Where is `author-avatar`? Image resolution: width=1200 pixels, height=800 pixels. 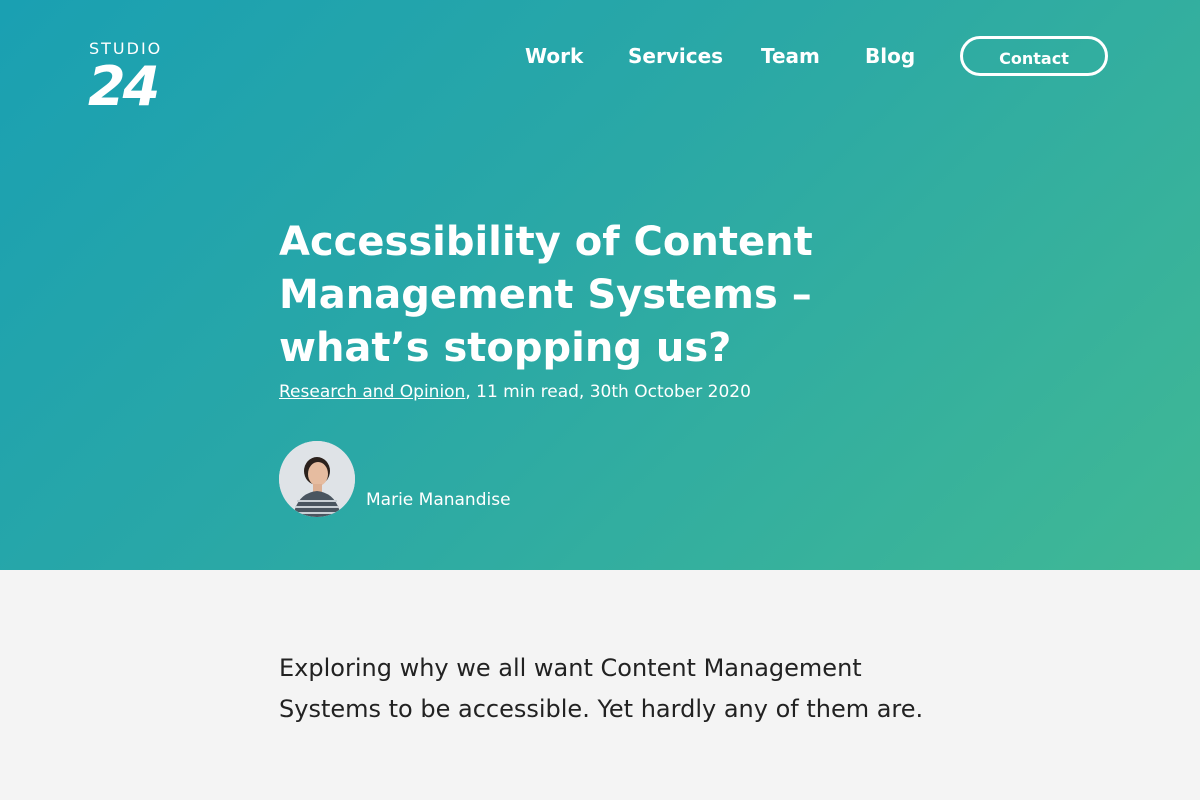 author-avatar is located at coordinates (317, 479).